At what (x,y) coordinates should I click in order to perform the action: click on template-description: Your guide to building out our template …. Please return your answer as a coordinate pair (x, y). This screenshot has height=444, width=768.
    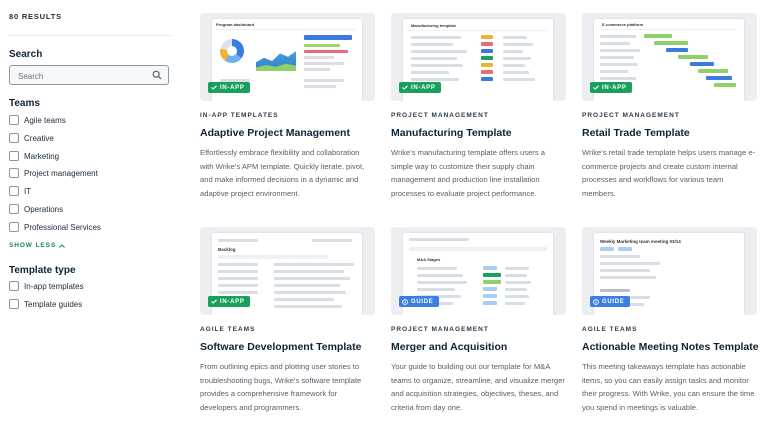
    Looking at the image, I should click on (478, 387).